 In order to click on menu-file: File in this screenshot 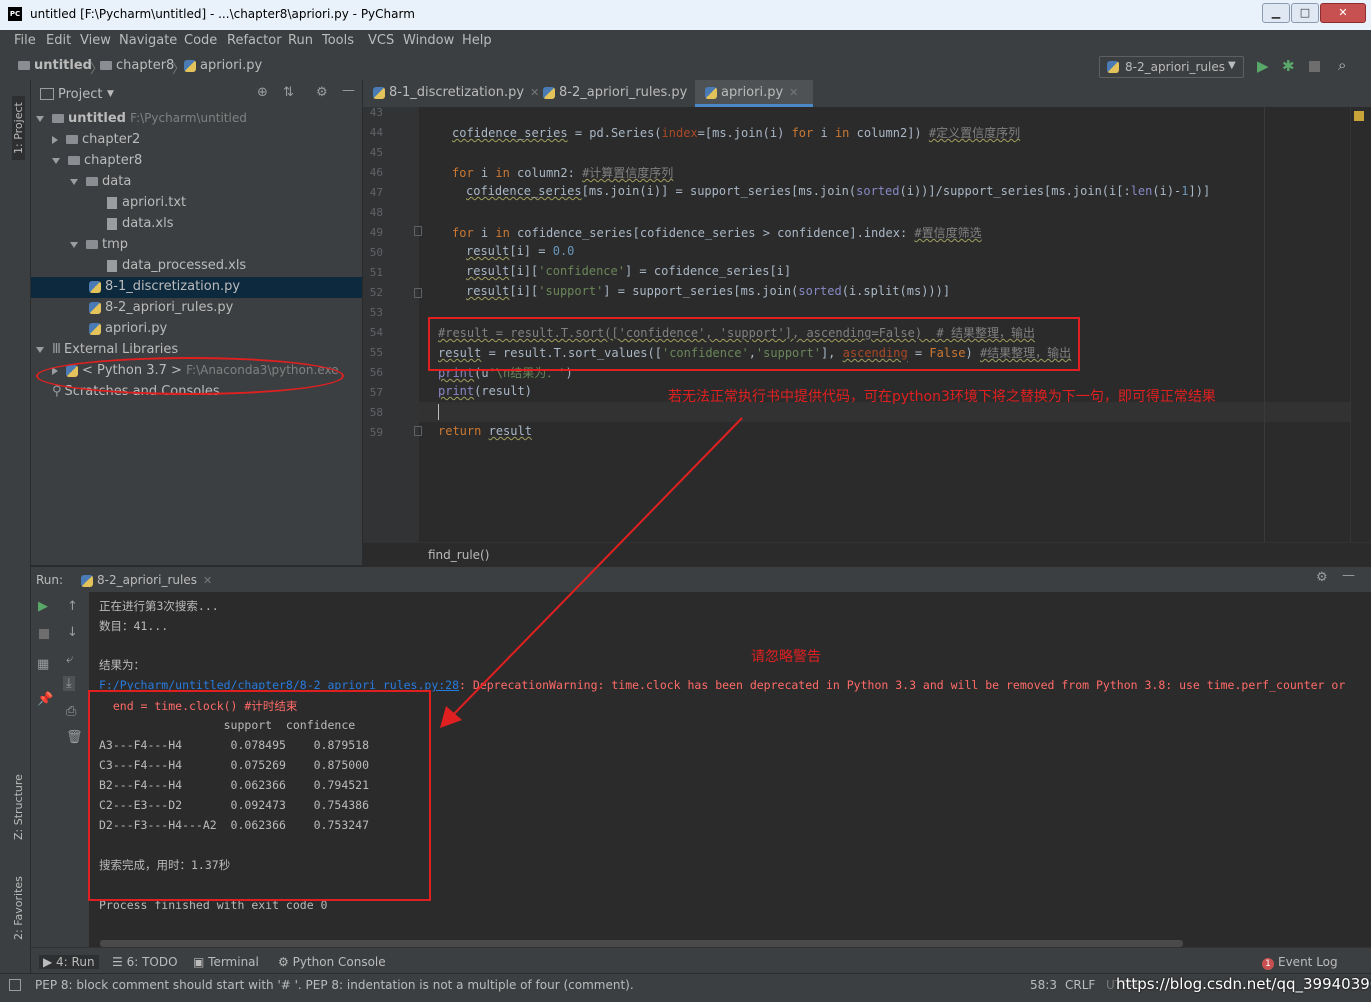, I will do `click(25, 40)`.